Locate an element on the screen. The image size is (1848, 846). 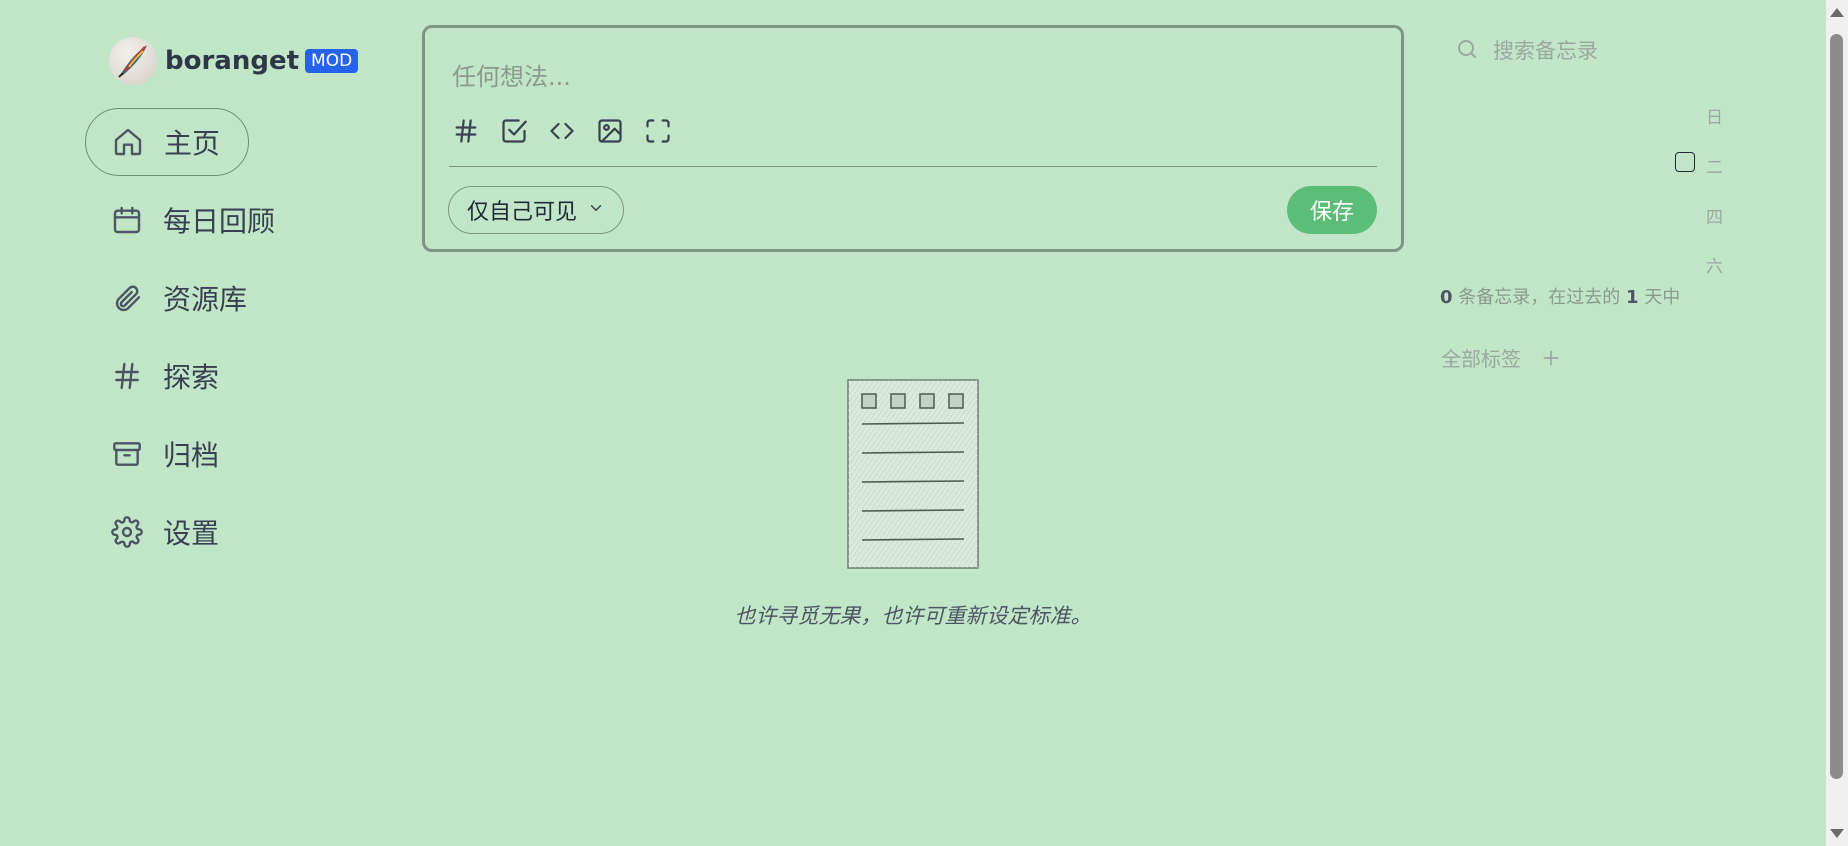
memo-stats: 0 条备忘录，在过去的 1 天中 is located at coordinates (1560, 296).